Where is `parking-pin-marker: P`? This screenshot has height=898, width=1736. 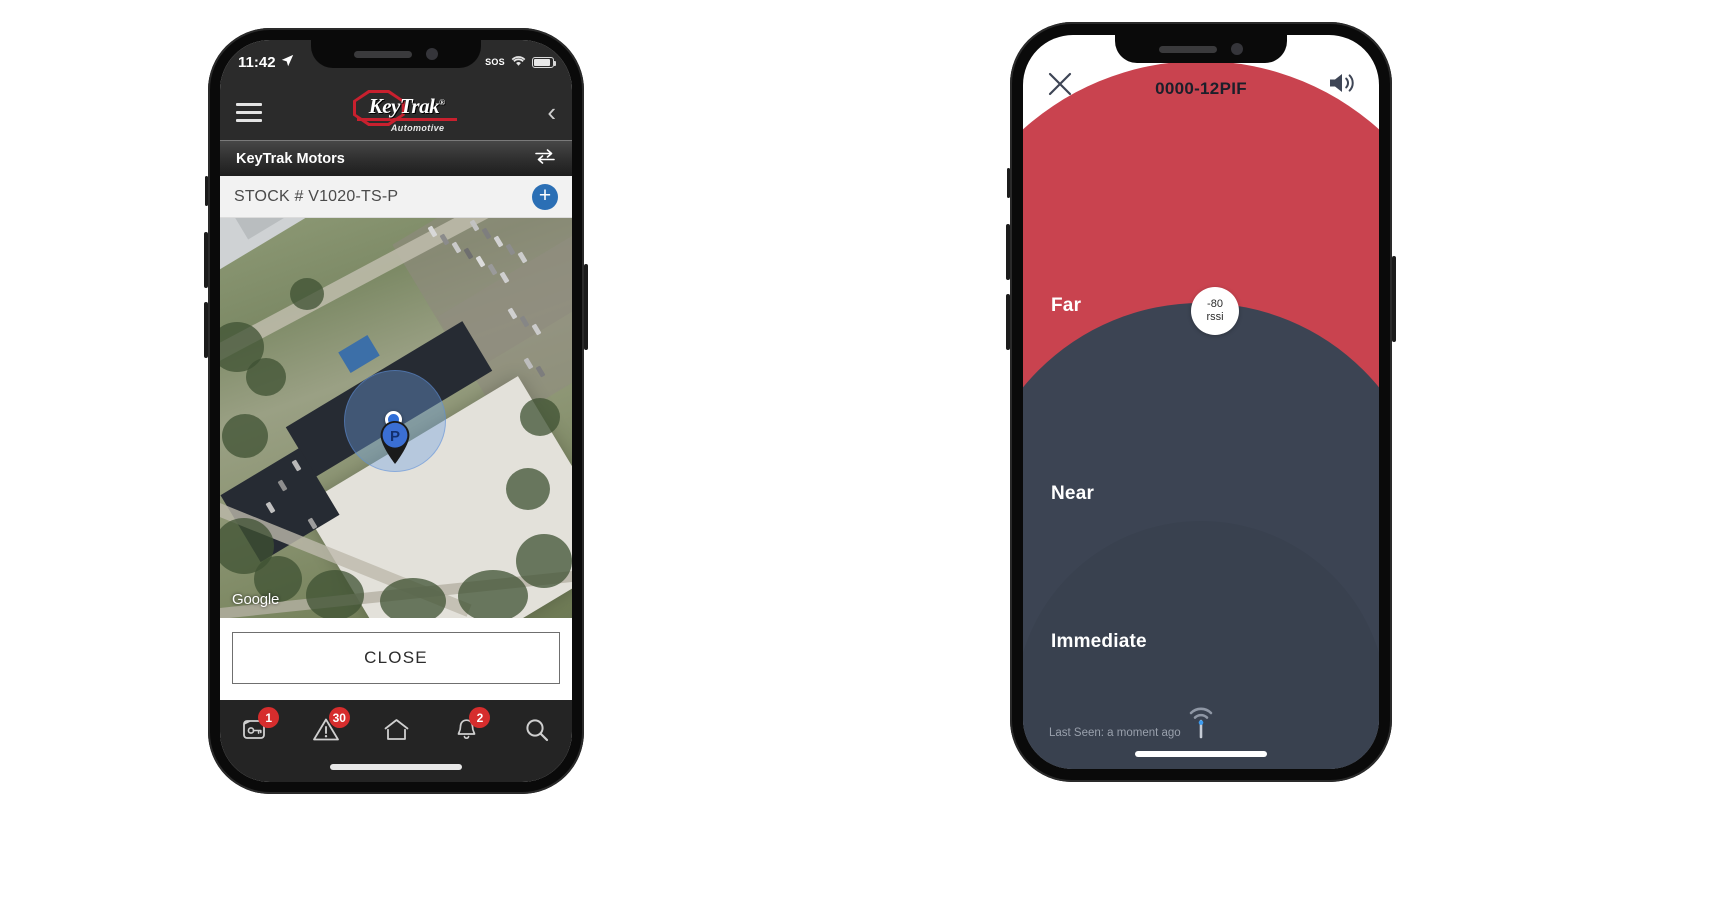
parking-pin-marker: P is located at coordinates (395, 442).